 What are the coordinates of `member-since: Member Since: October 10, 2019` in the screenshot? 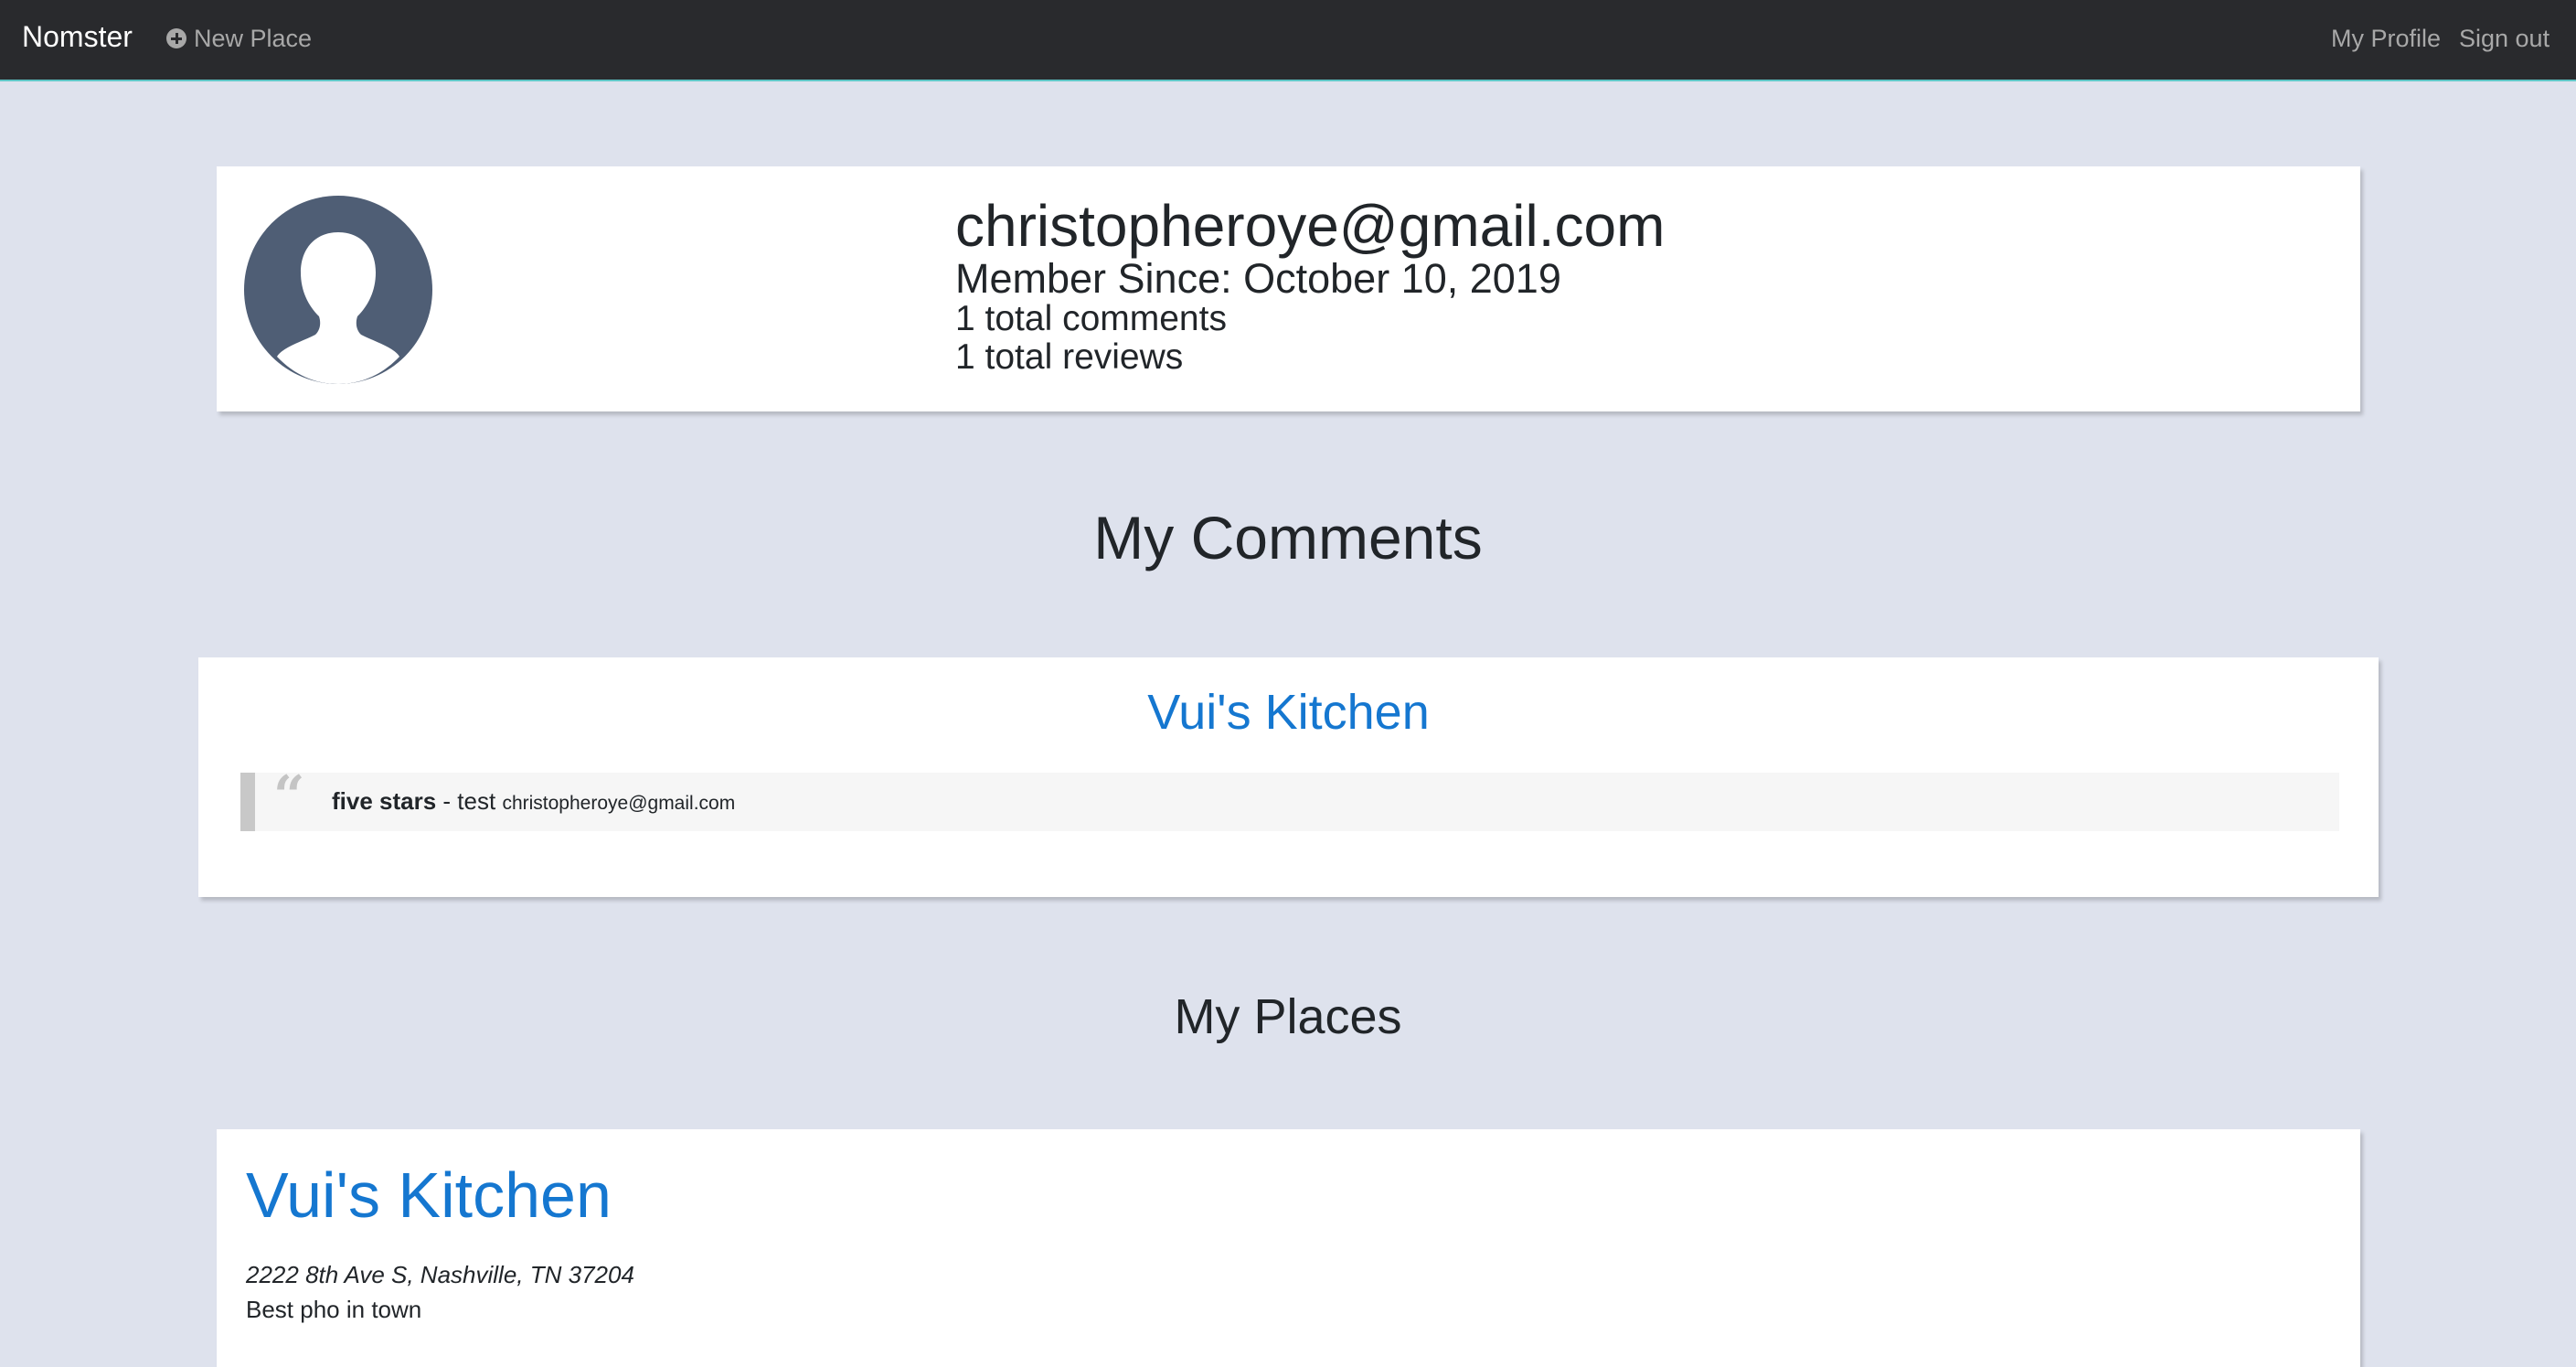 It's located at (1258, 278).